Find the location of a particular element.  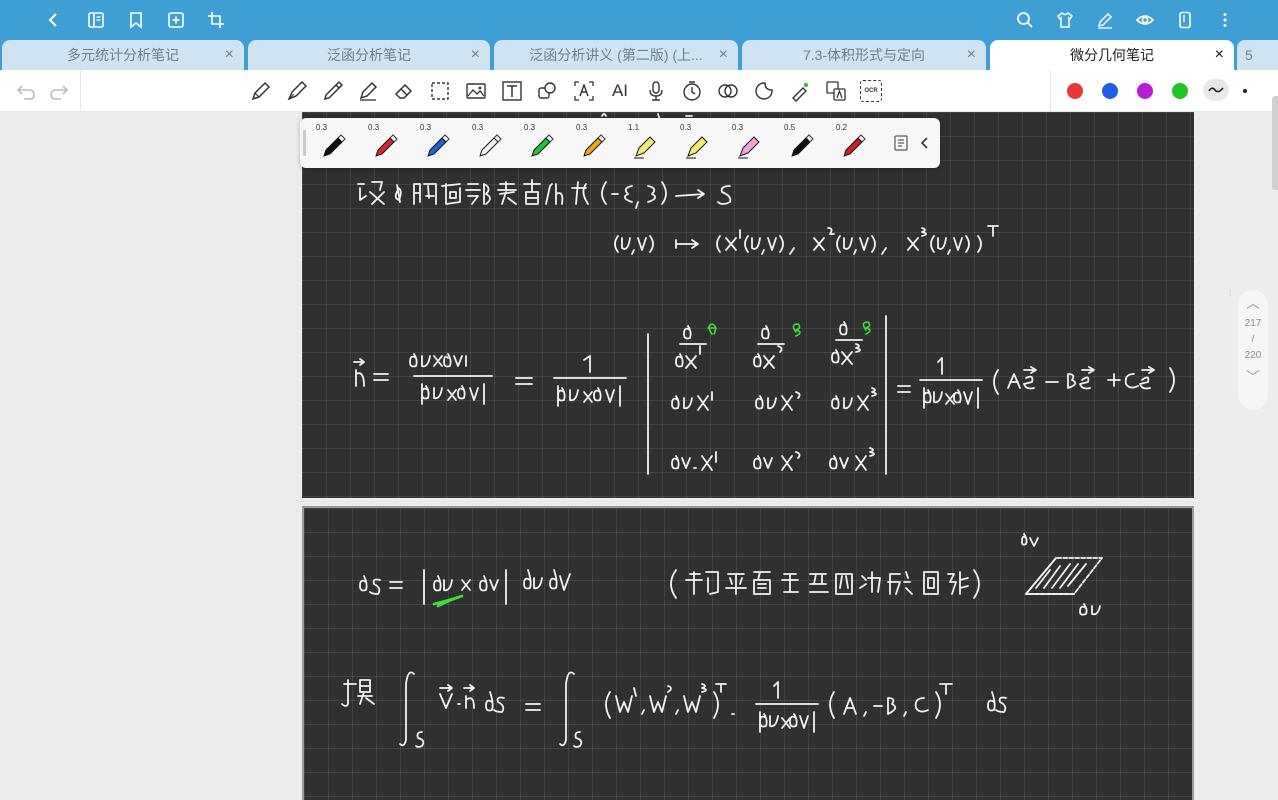

link-icon is located at coordinates (728, 91).